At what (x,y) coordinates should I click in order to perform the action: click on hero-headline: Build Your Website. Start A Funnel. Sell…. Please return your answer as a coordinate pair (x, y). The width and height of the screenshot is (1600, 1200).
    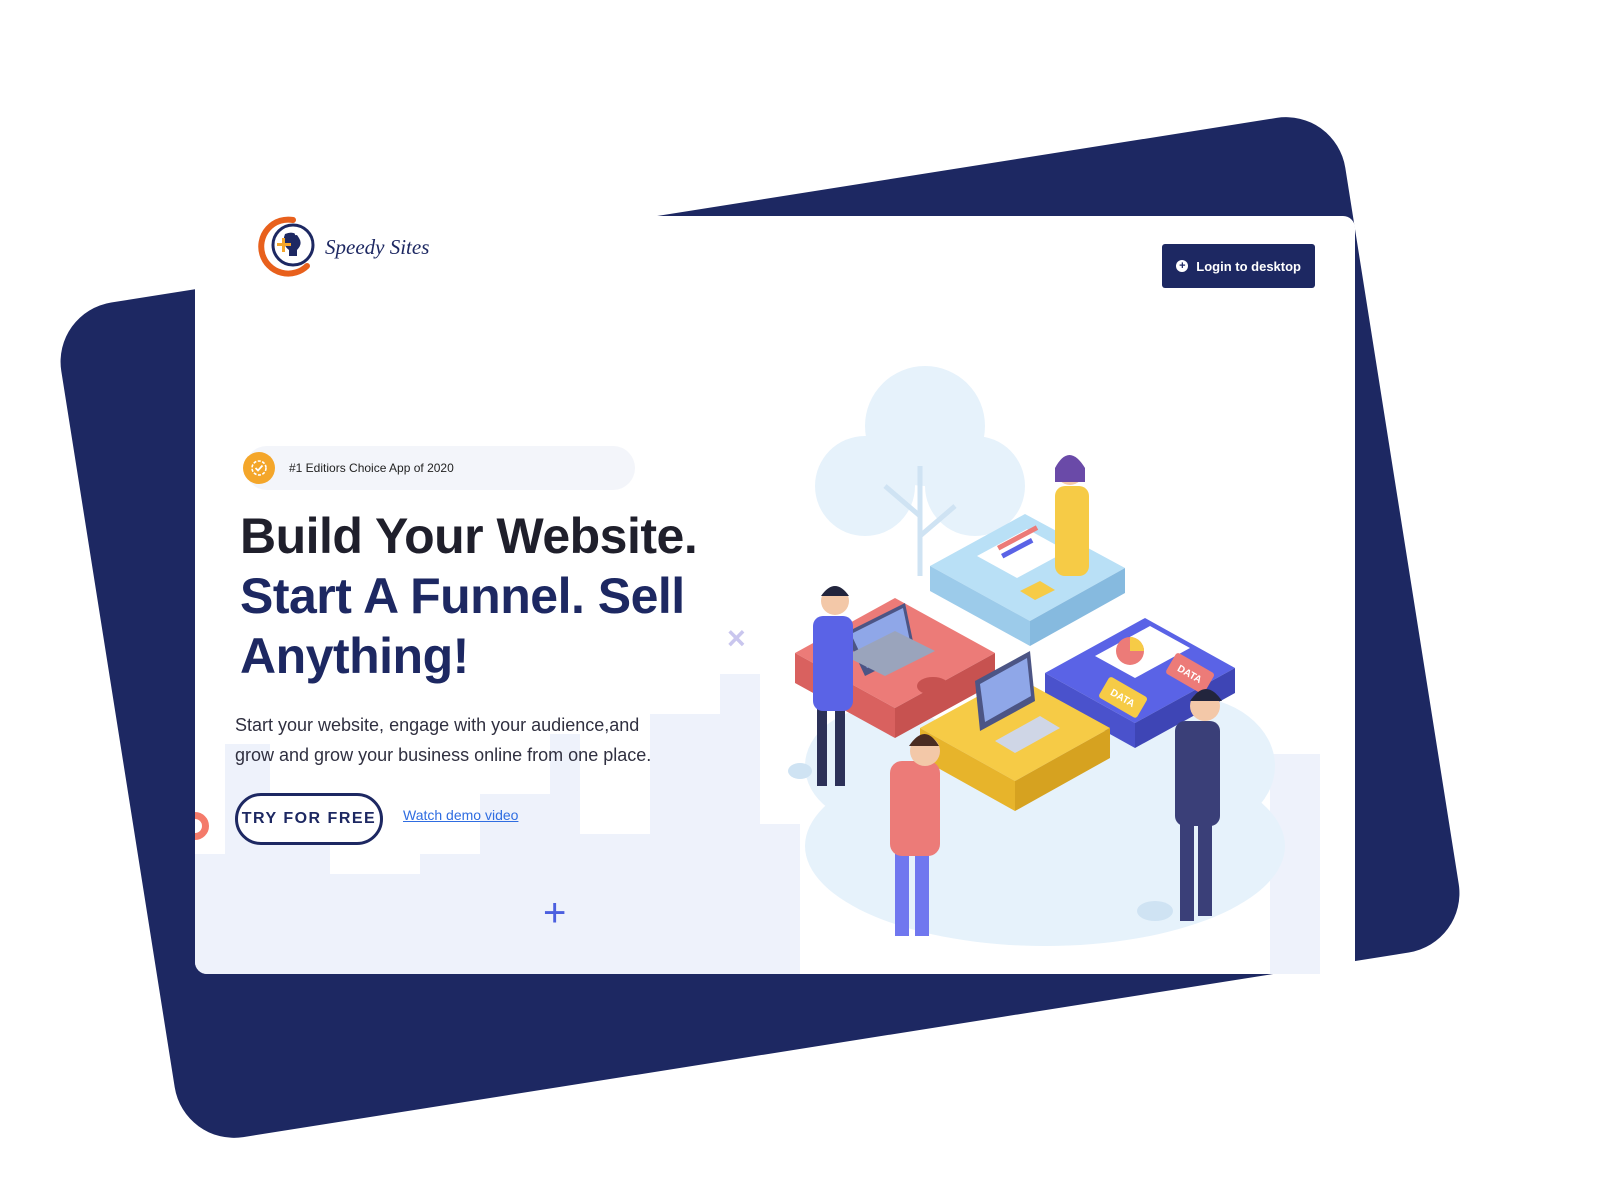
    Looking at the image, I should click on (480, 596).